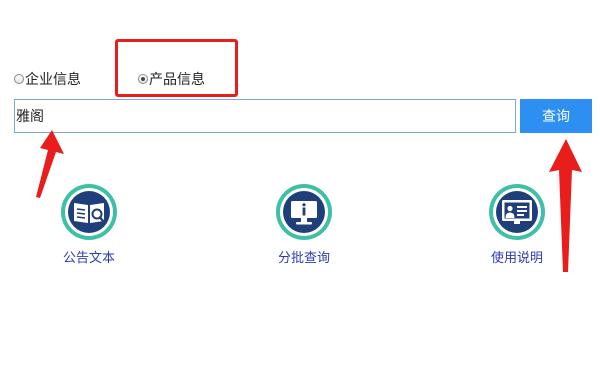  I want to click on radio-button, so click(19, 79).